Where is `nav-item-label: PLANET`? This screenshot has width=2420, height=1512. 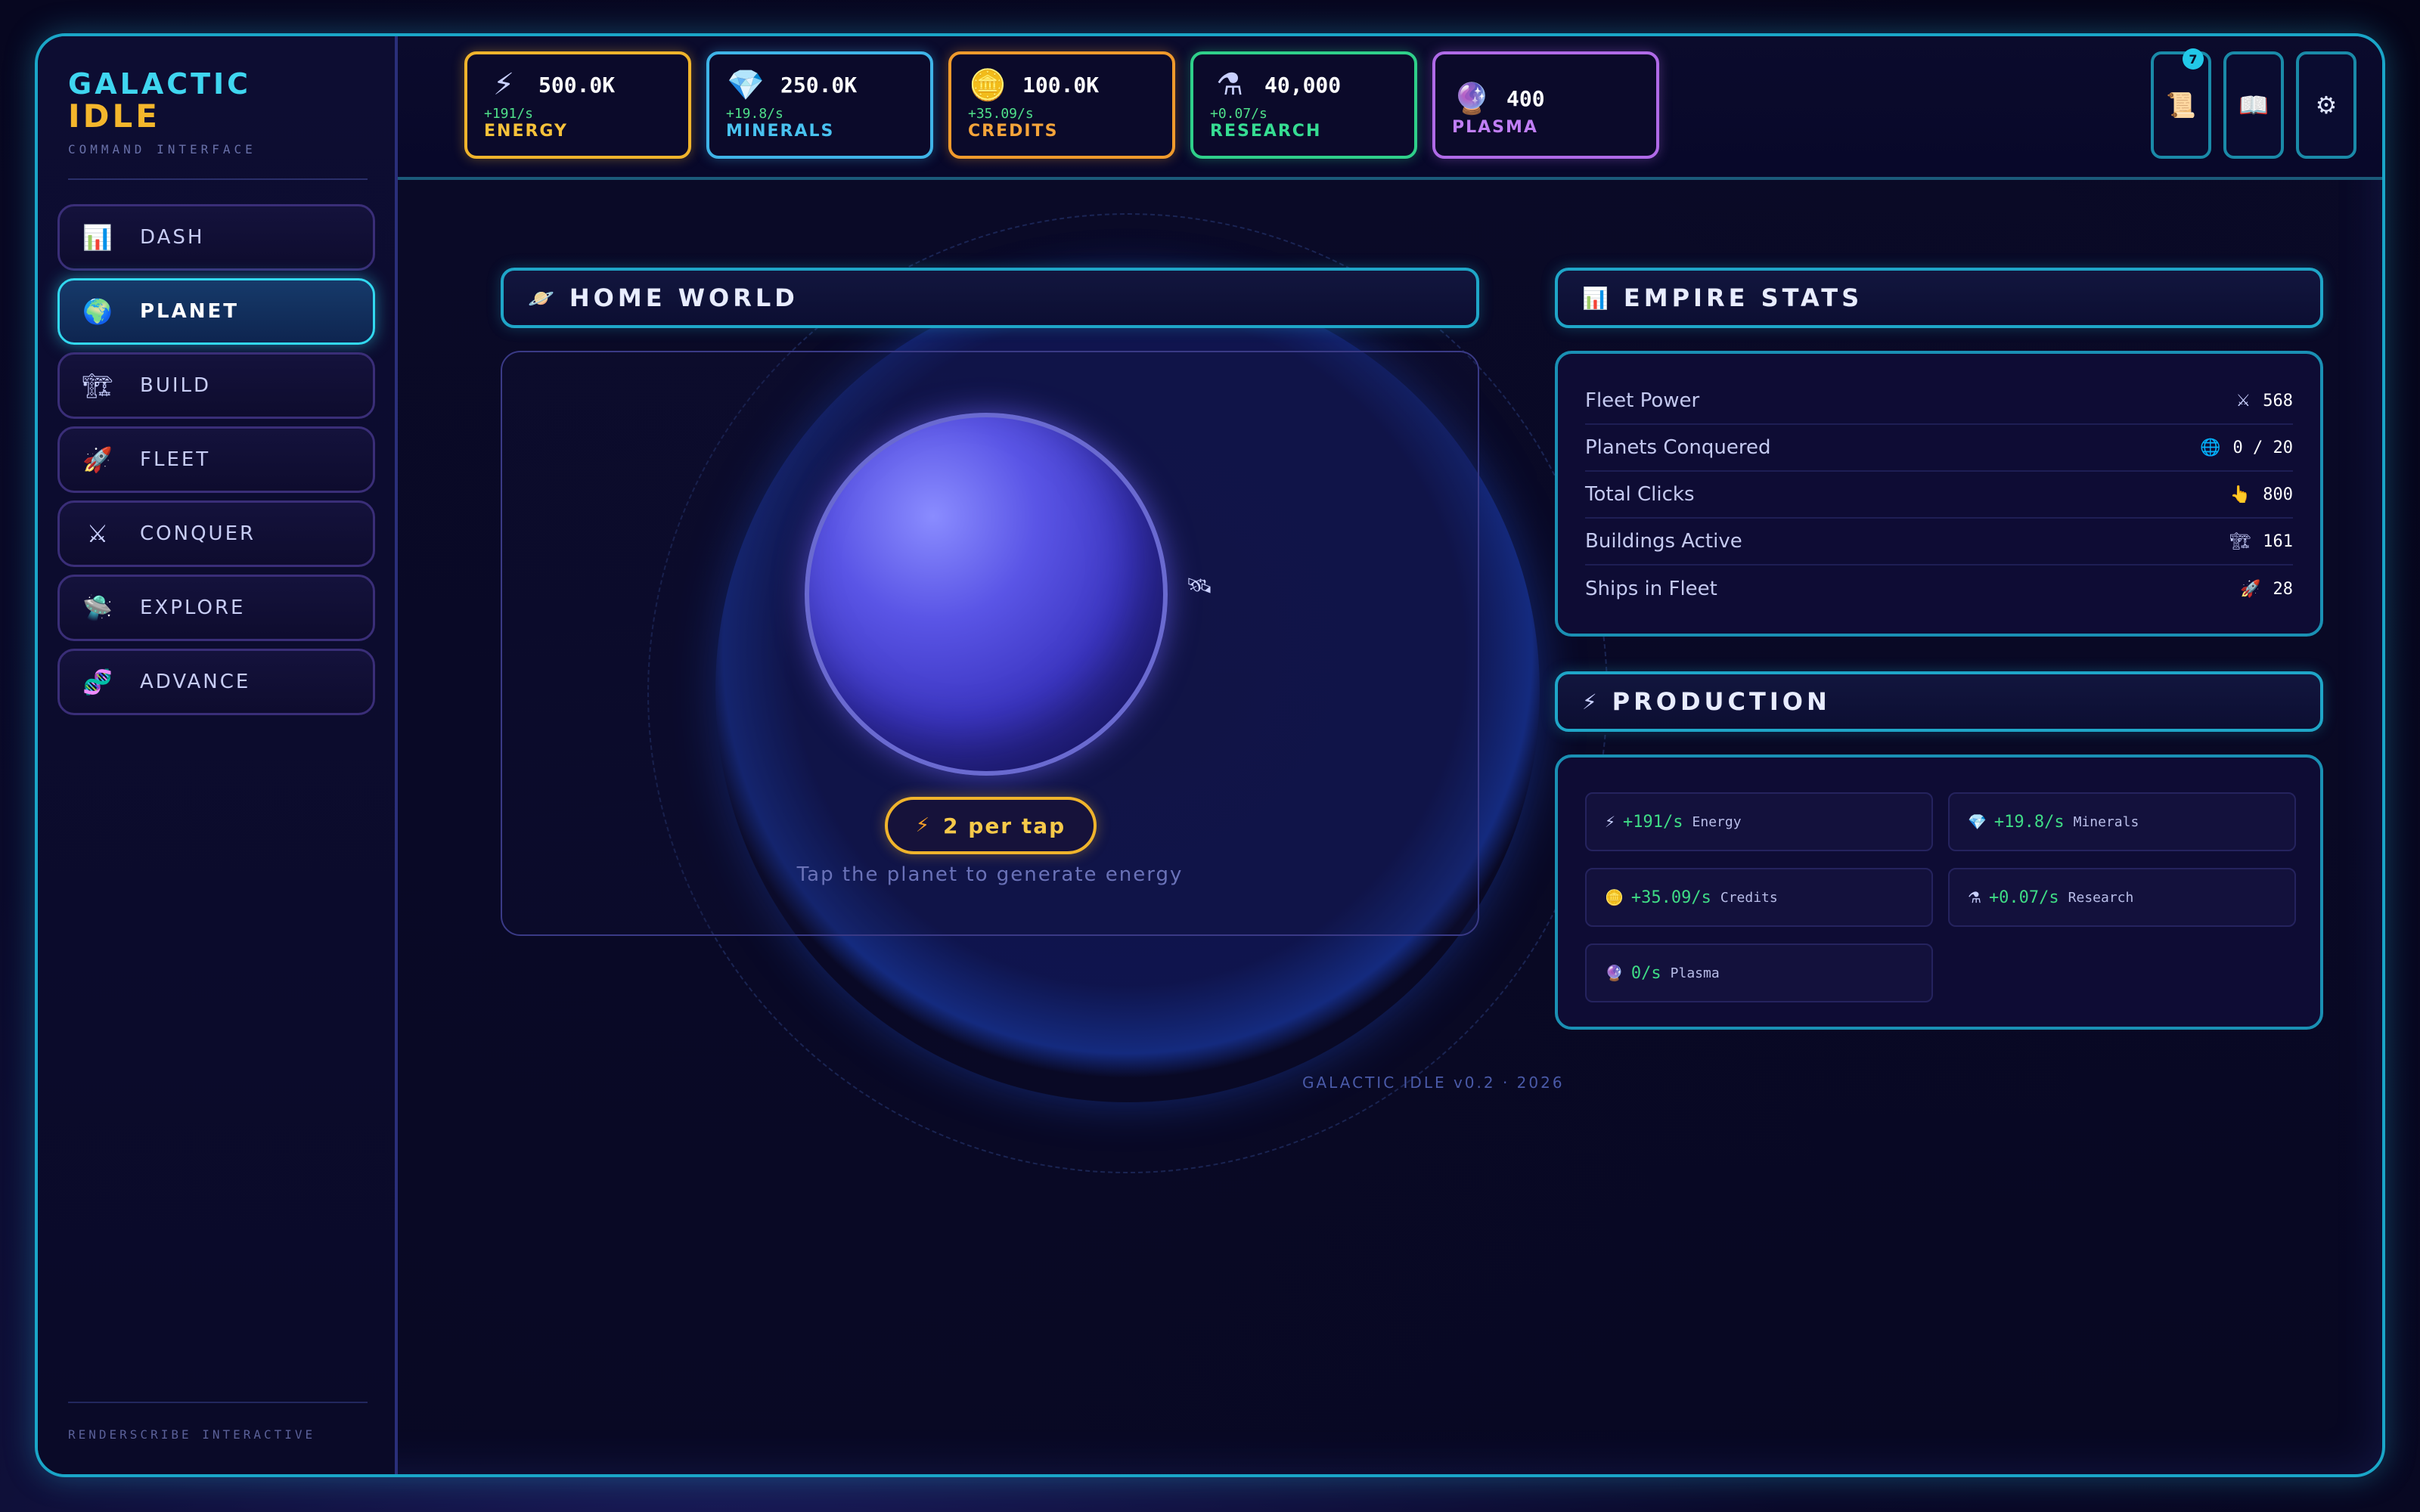 nav-item-label: PLANET is located at coordinates (190, 311).